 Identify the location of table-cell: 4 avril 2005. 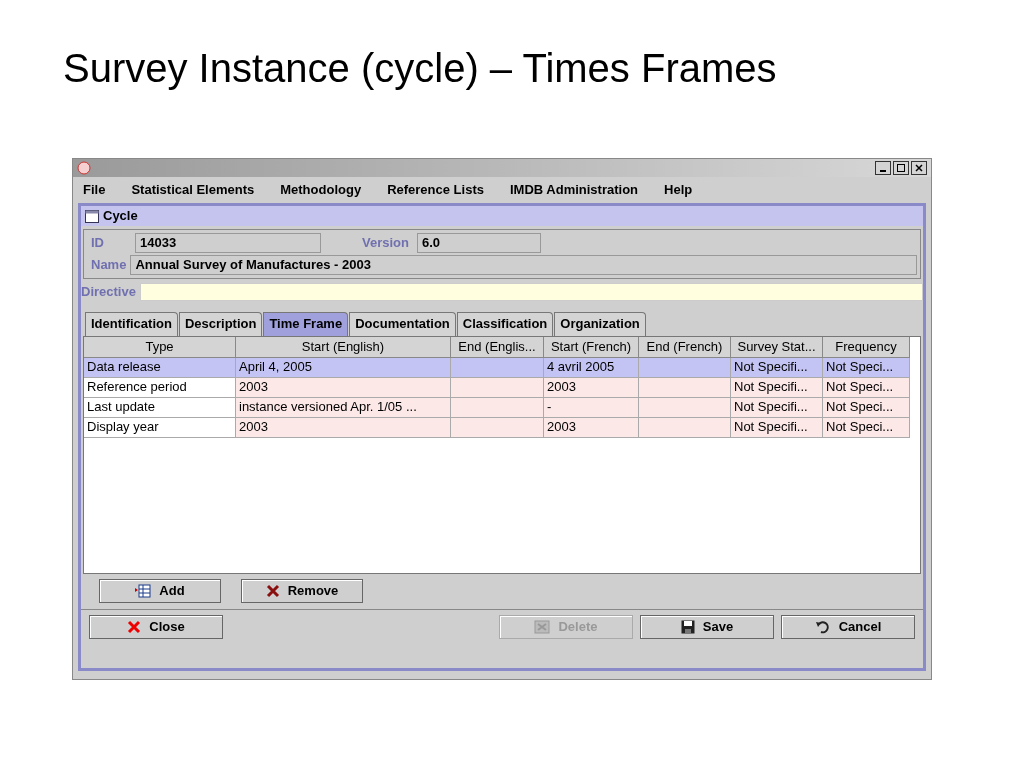
(591, 367).